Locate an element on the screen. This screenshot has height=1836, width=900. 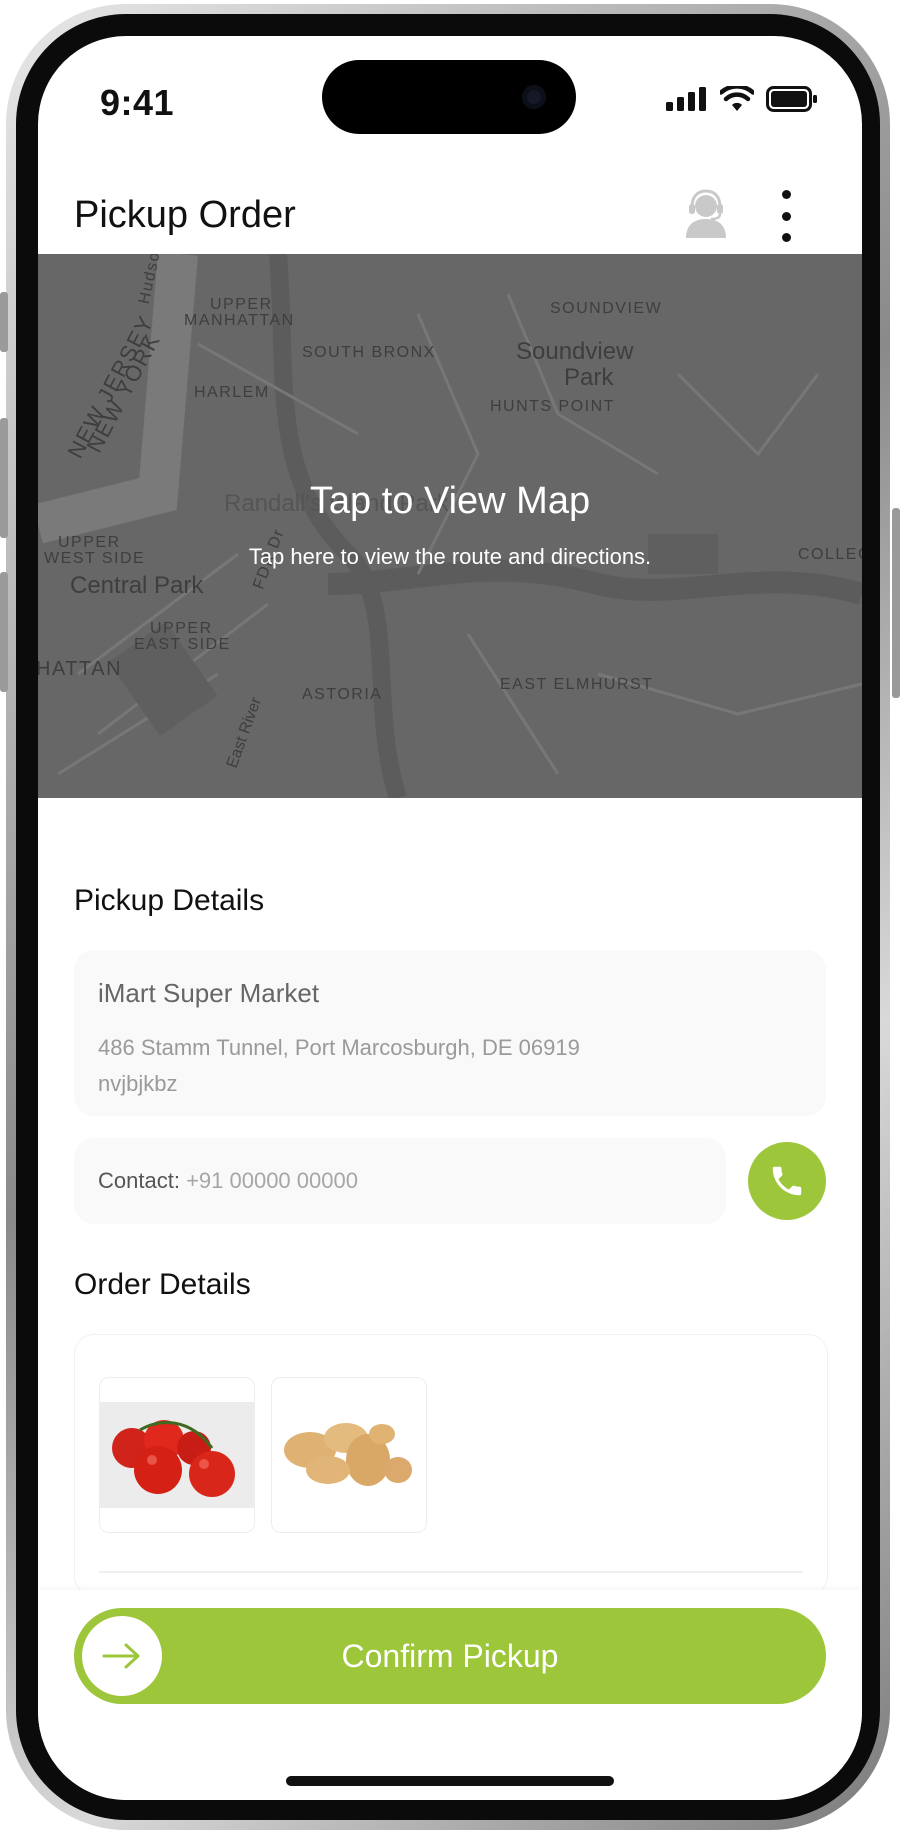
confirm-pickup-label: Confirm Pickup is located at coordinates (450, 1656).